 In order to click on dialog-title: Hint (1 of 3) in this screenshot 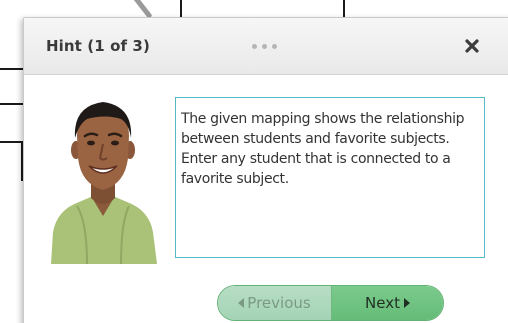, I will do `click(98, 46)`.